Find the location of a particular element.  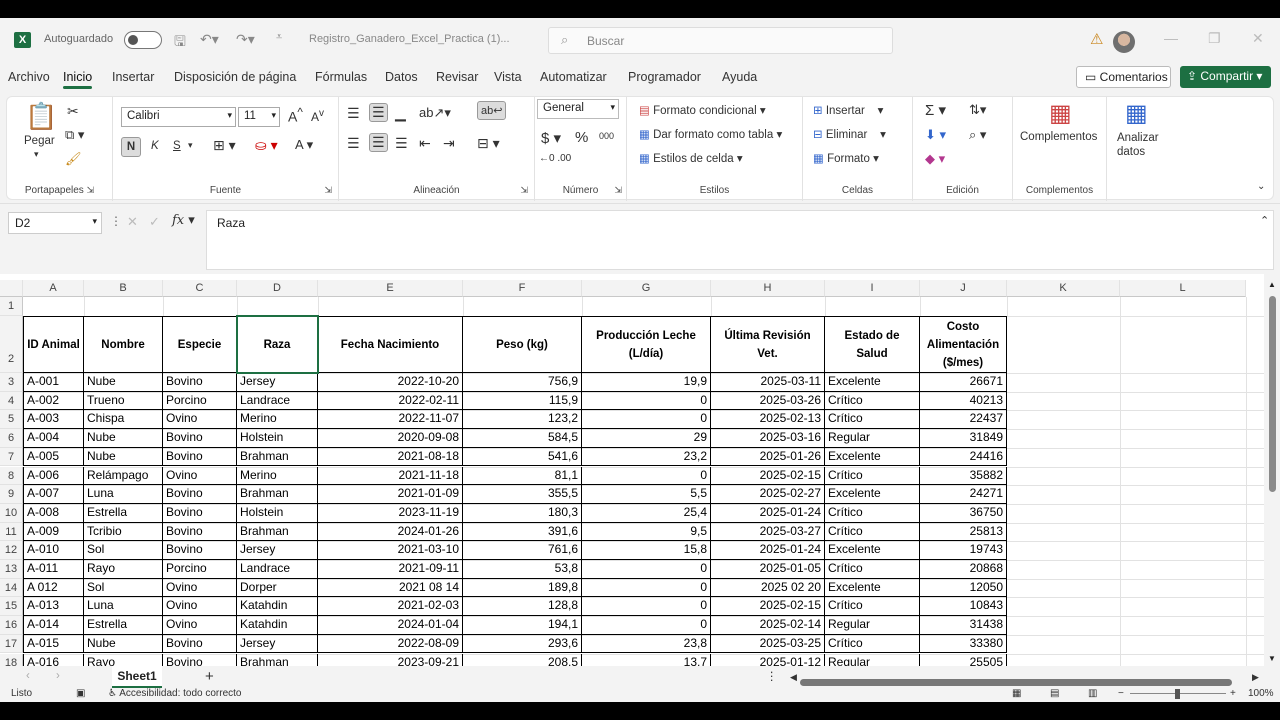

table-header-cell: Costo Alimentación ($/mes) is located at coordinates (963, 344).